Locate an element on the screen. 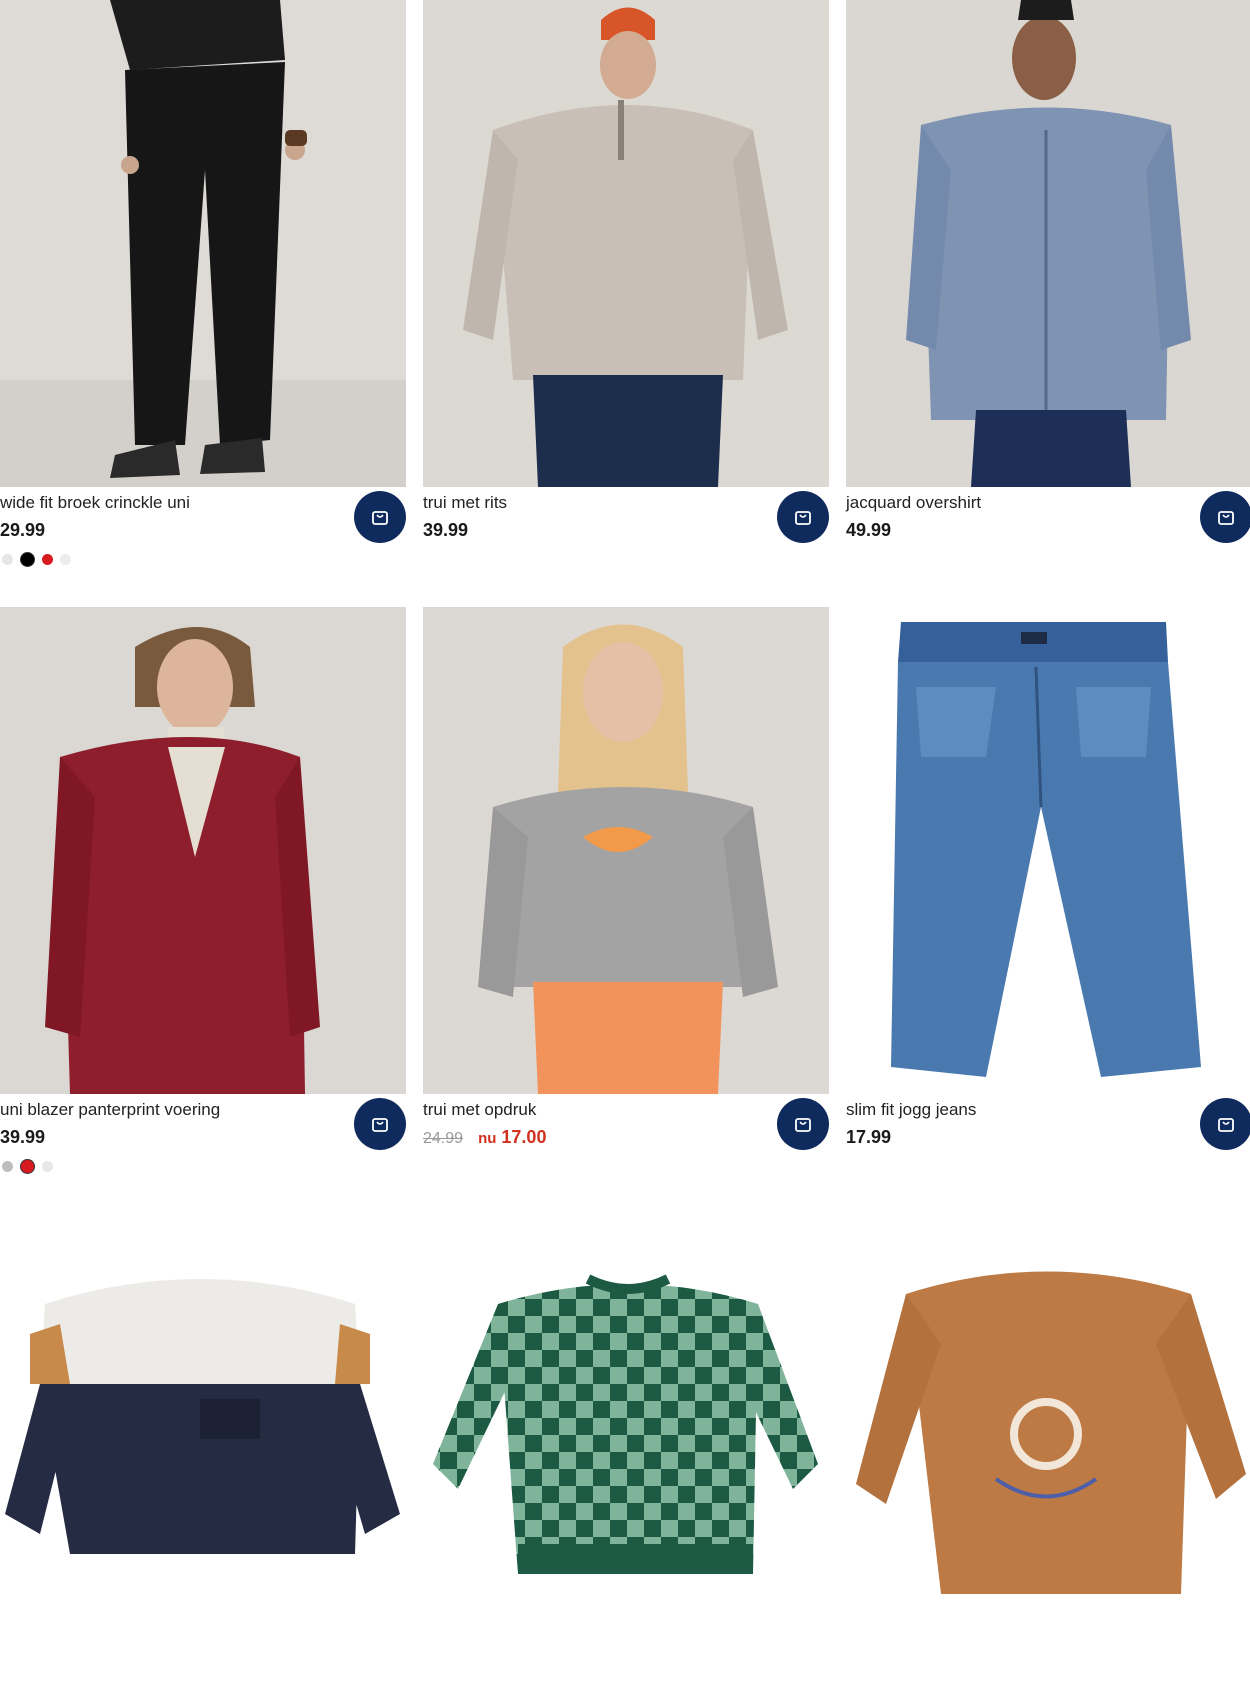  product-card: trui met opdruk 24.99 nu 17.00 is located at coordinates (626, 878).